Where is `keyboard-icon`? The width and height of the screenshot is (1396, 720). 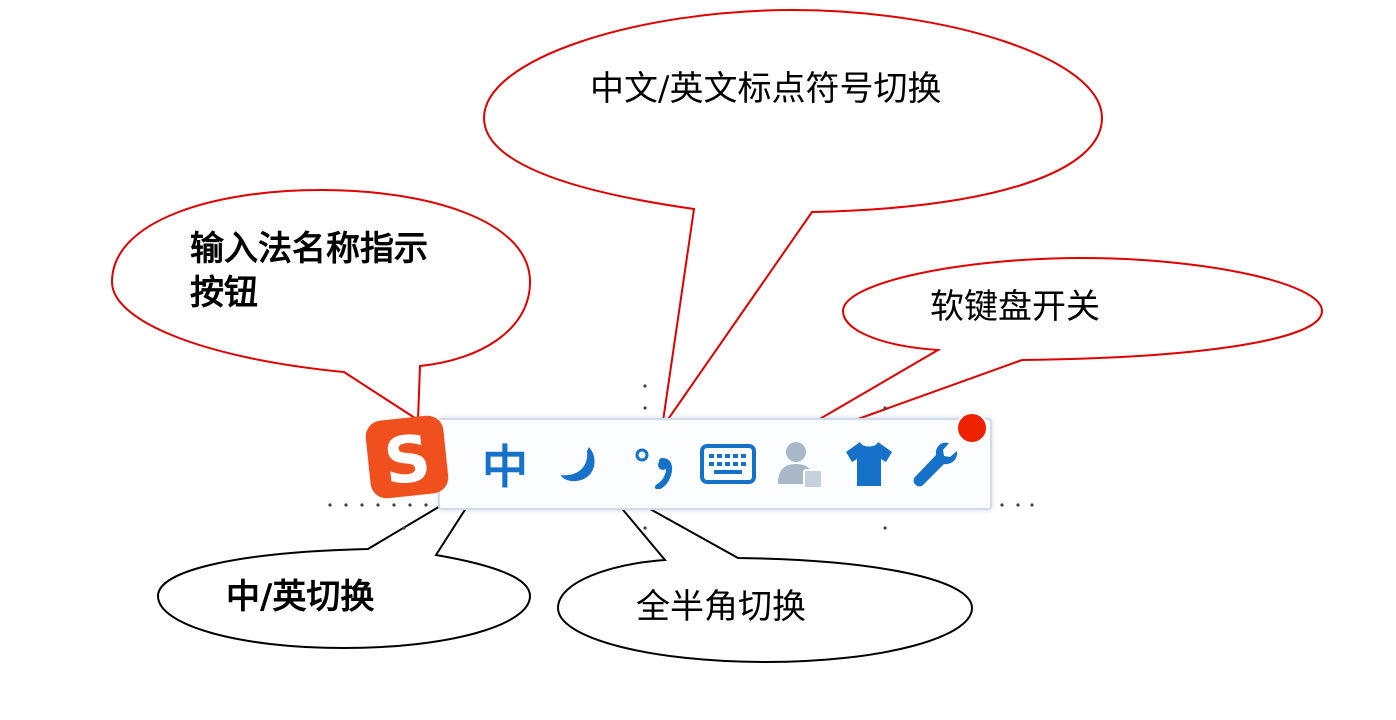 keyboard-icon is located at coordinates (728, 464).